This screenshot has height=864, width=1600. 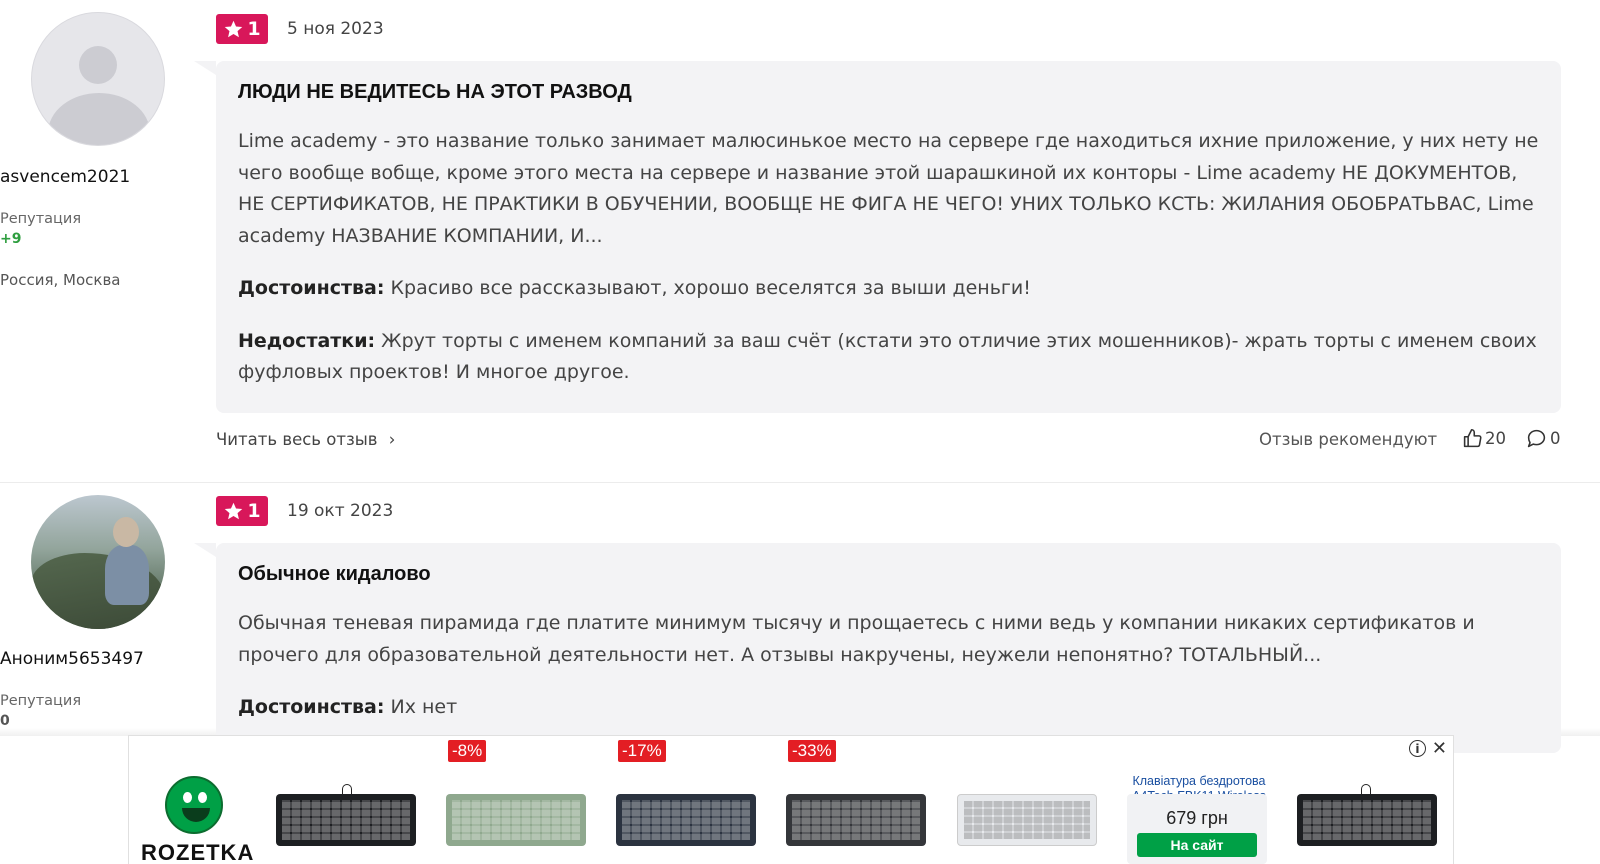 What do you see at coordinates (5, 721) in the screenshot?
I see `reputation-value: 0` at bounding box center [5, 721].